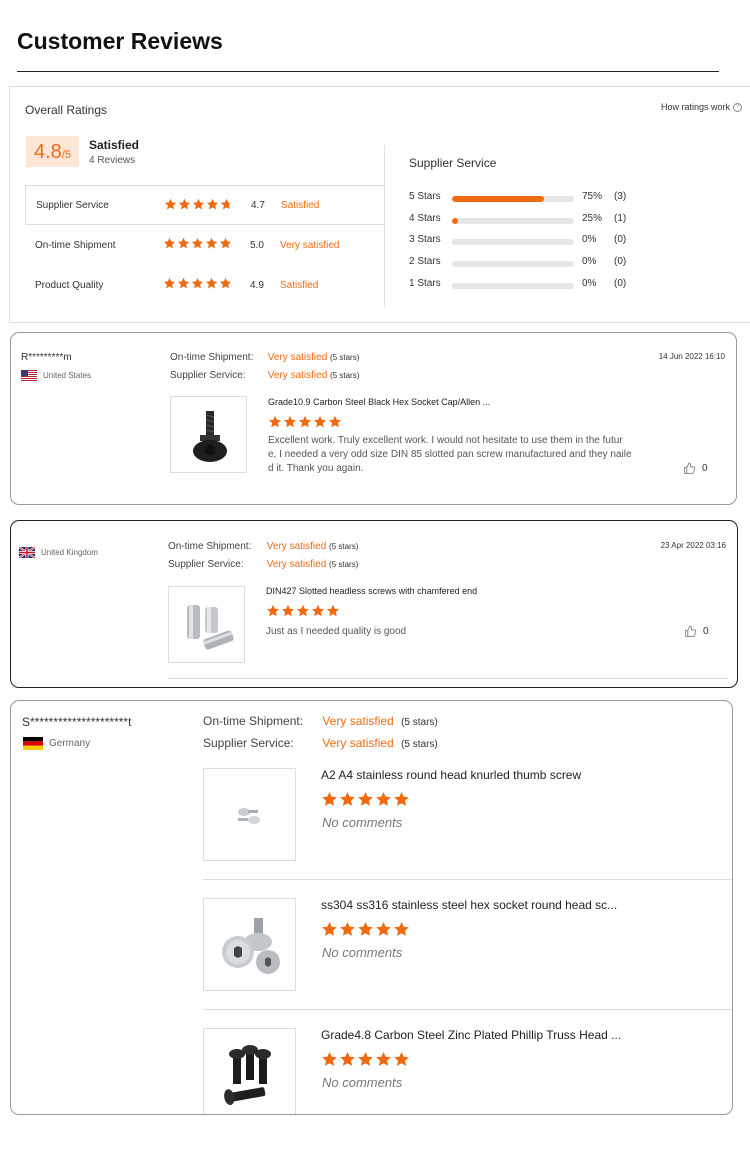  Describe the element at coordinates (70, 743) in the screenshot. I see `country-name: Germany` at that location.